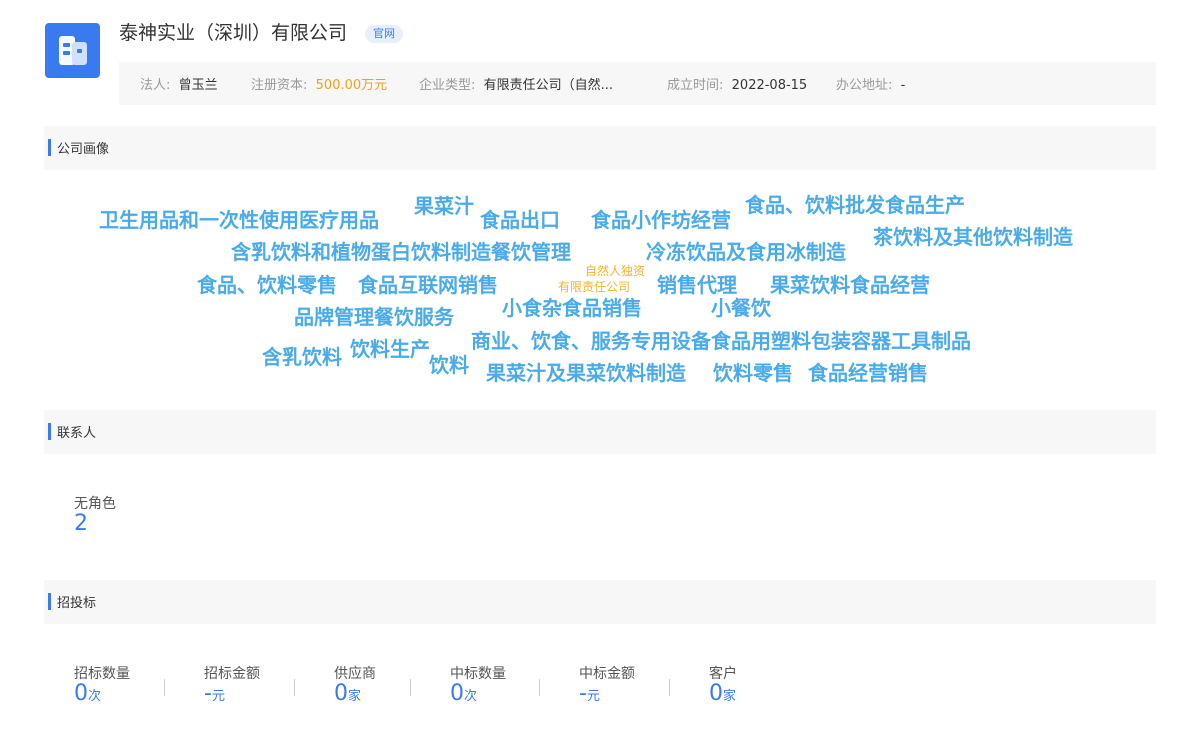 The height and width of the screenshot is (752, 1200). What do you see at coordinates (77, 603) in the screenshot?
I see `bidding-title: 招投标` at bounding box center [77, 603].